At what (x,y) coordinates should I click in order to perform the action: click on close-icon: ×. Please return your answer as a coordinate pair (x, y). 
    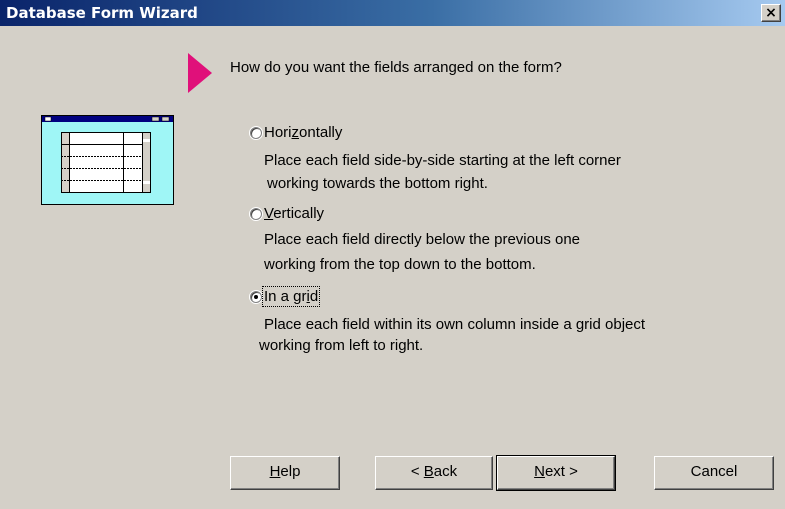
    Looking at the image, I should click on (771, 13).